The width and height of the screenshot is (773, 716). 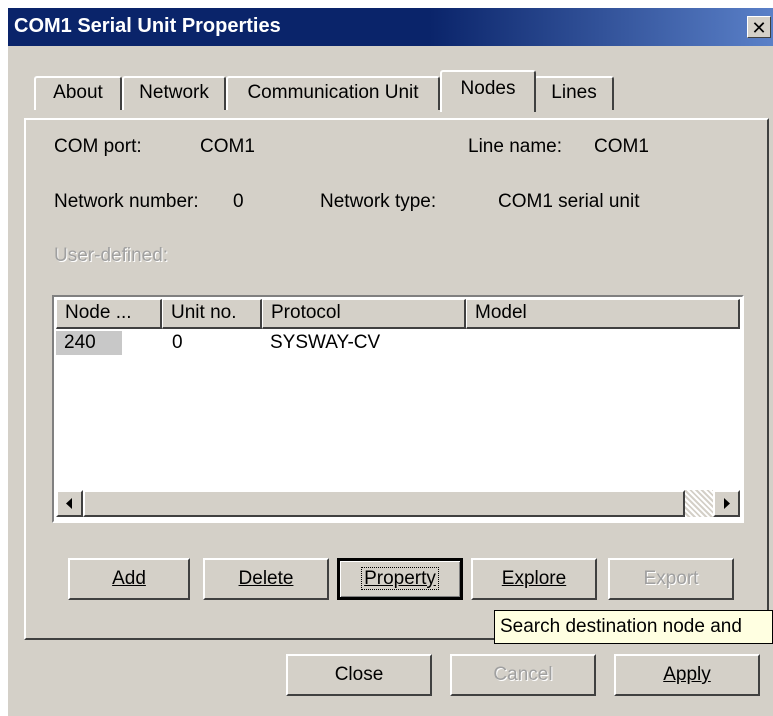 I want to click on tab-lines: Lines, so click(x=574, y=93).